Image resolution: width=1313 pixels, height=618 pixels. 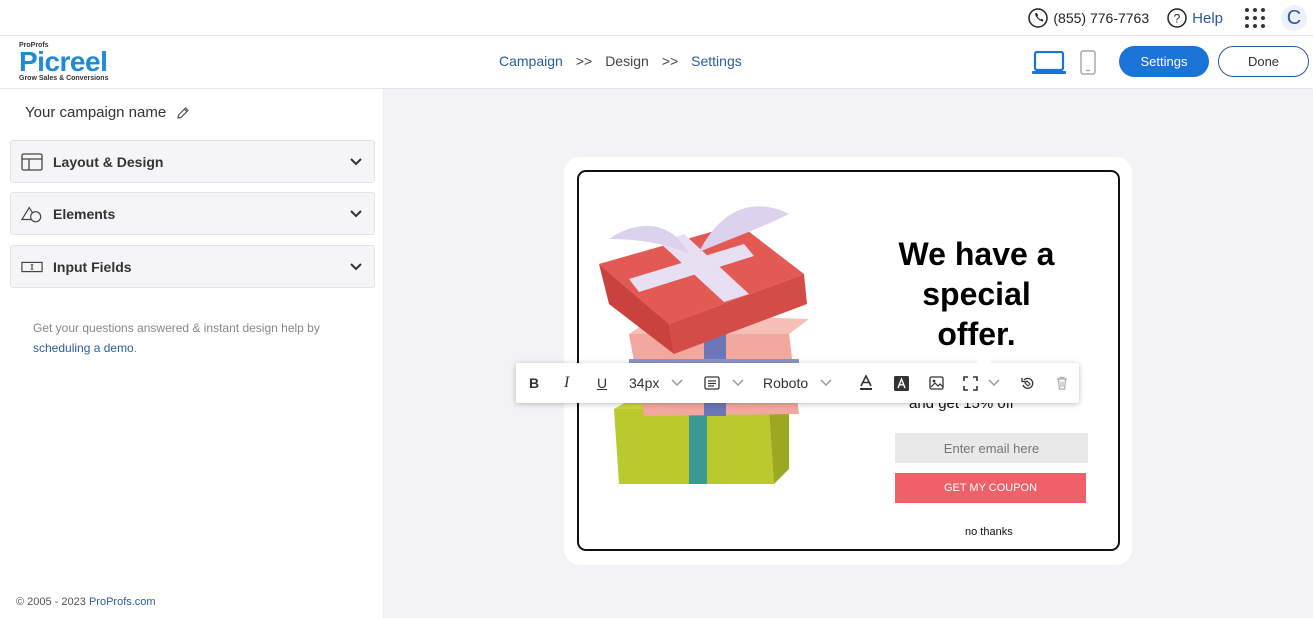 What do you see at coordinates (32, 161) in the screenshot?
I see `layout-icon` at bounding box center [32, 161].